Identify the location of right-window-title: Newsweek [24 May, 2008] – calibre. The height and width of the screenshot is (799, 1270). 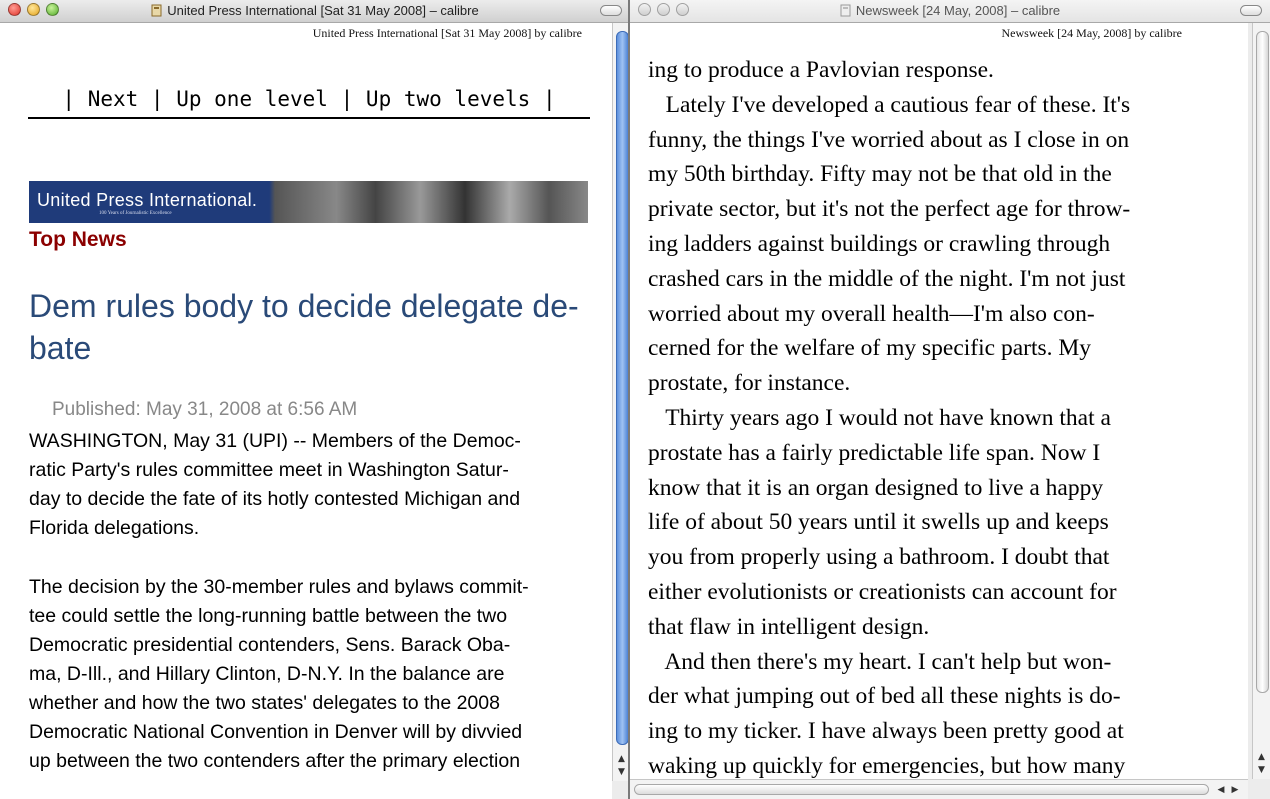
(958, 10).